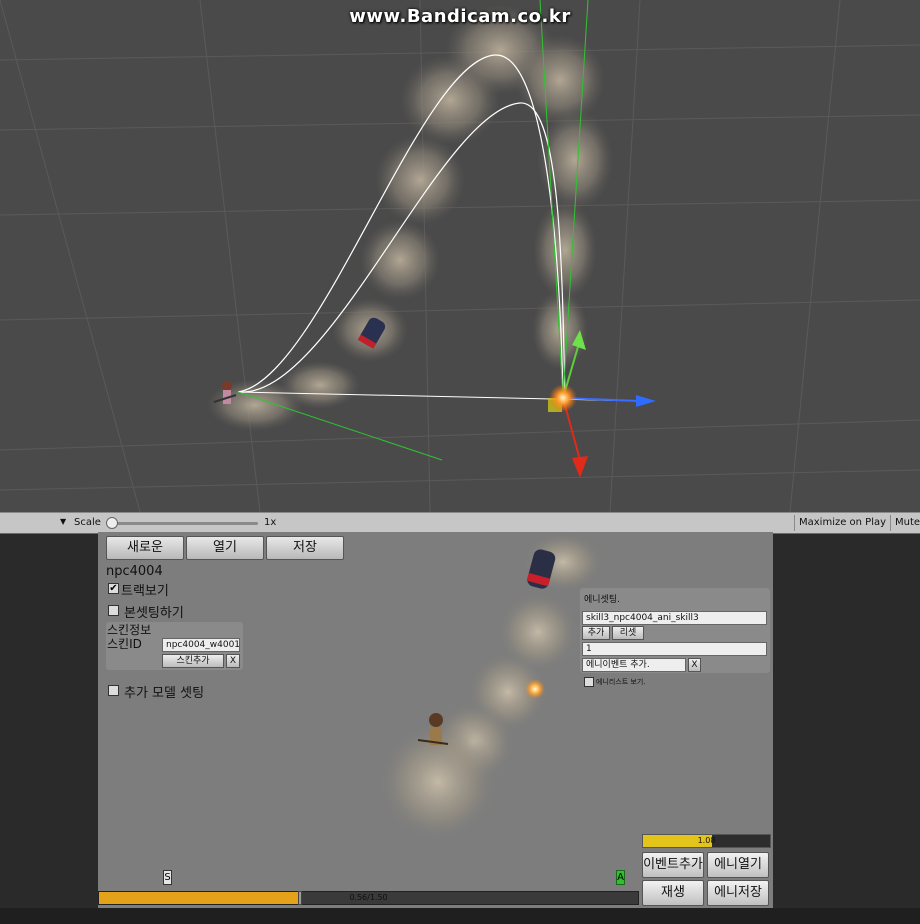  Describe the element at coordinates (674, 618) in the screenshot. I see `ani-name-input: skill3_npc4004_ani_skill3` at that location.